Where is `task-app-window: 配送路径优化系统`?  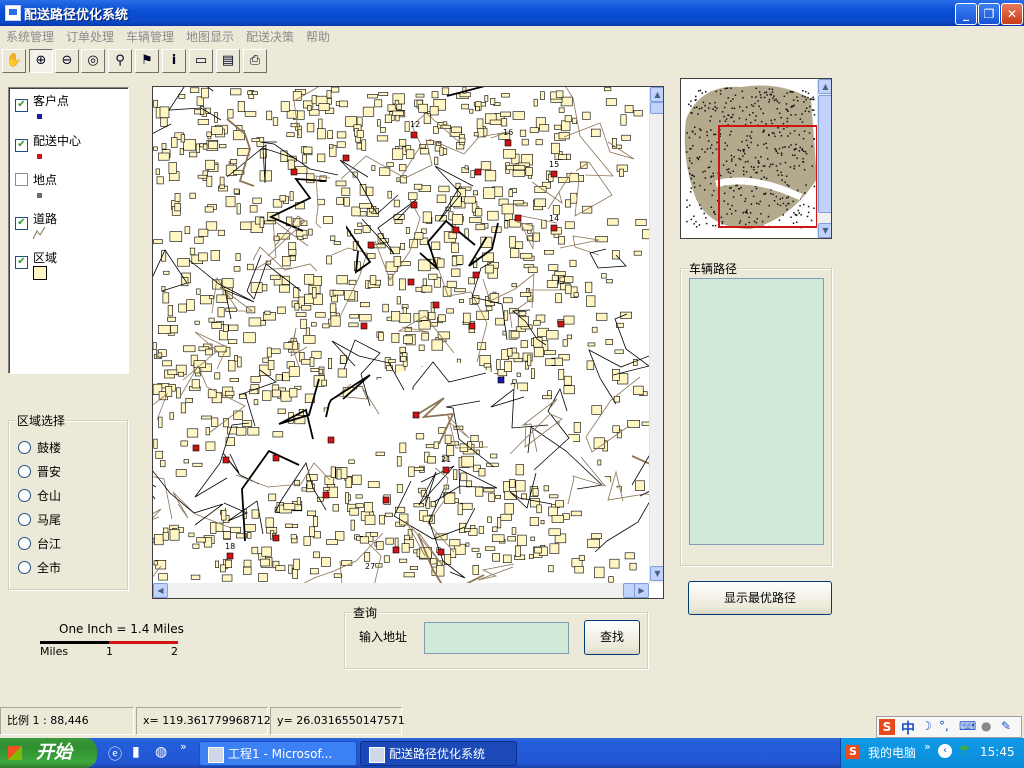
task-app-window: 配送路径优化系统 is located at coordinates (438, 753).